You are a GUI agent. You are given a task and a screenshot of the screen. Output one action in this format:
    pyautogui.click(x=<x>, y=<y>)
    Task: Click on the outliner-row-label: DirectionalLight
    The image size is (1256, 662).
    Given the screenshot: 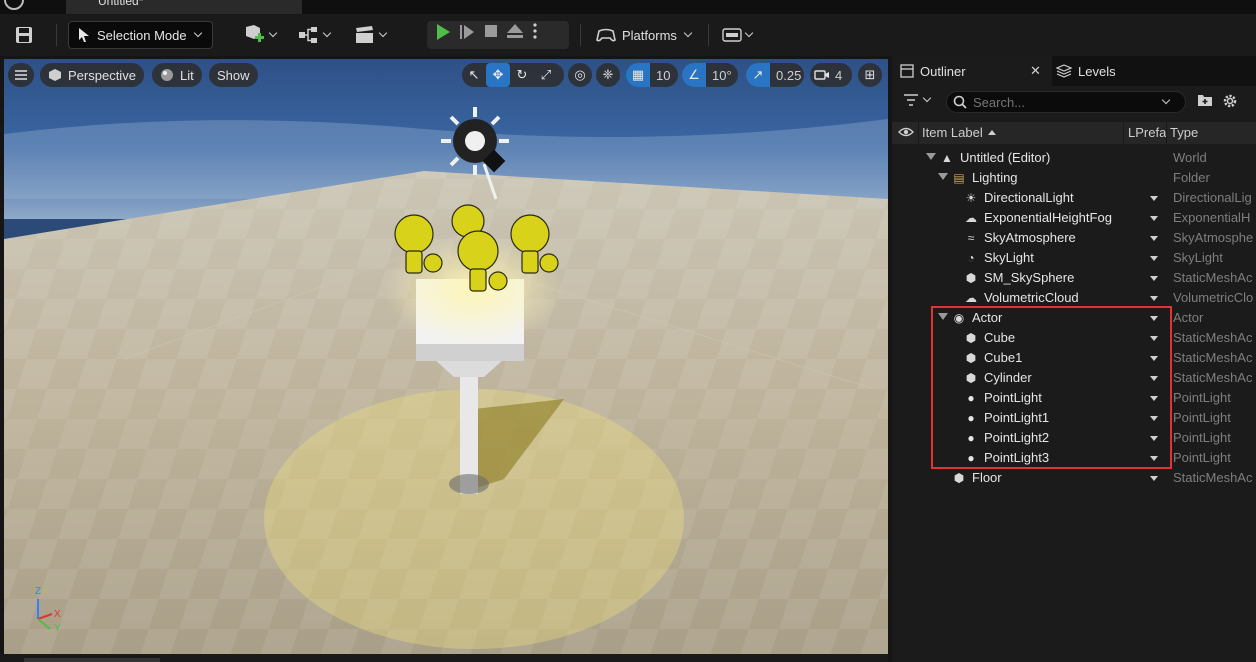 What is the action you would take?
    pyautogui.click(x=1029, y=197)
    